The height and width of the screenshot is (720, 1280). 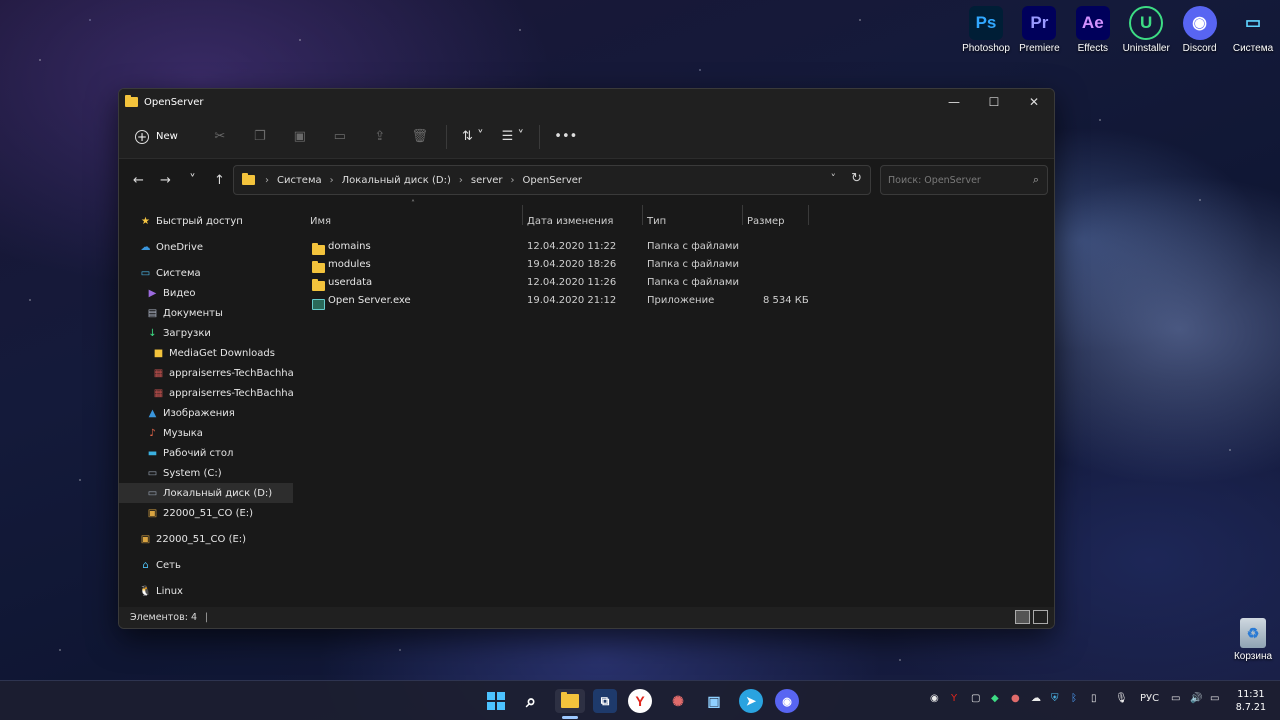 What do you see at coordinates (206, 273) in the screenshot?
I see `sidebar-item: ▭ Система` at bounding box center [206, 273].